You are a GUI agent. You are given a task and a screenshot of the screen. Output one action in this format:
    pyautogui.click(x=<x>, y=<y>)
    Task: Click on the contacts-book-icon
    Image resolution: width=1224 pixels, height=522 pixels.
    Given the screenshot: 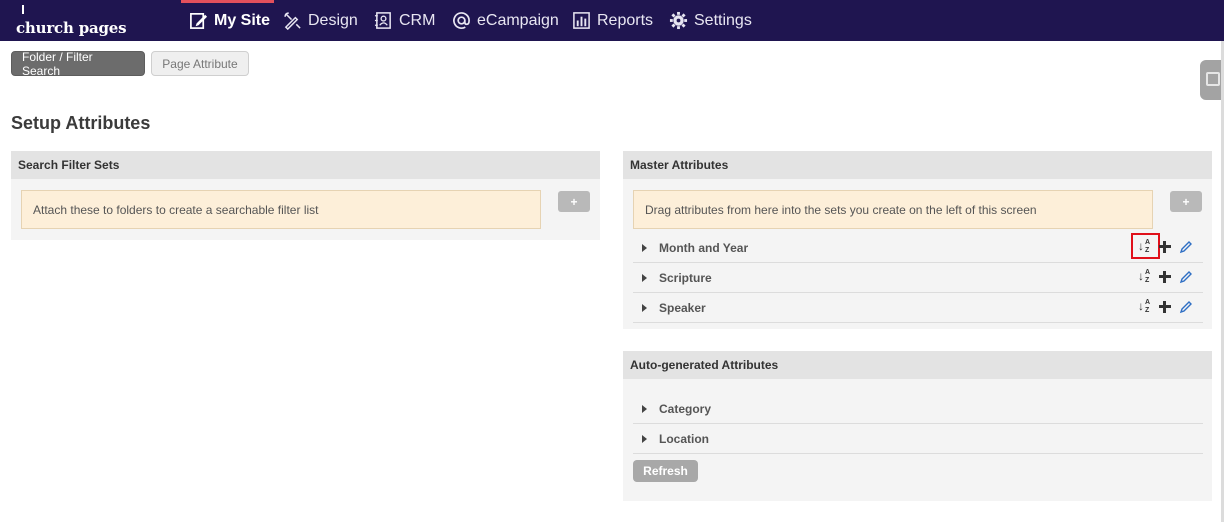 What is the action you would take?
    pyautogui.click(x=383, y=21)
    